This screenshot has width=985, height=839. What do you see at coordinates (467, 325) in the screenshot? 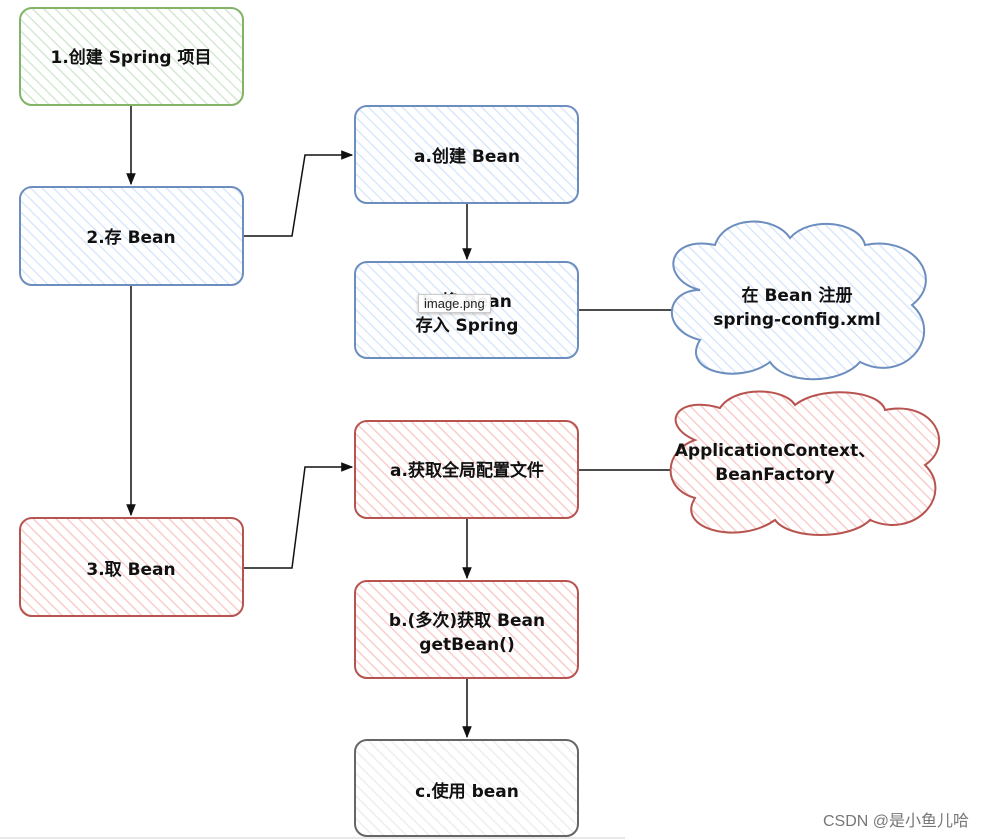
I see `node-store-b-label-2: 存入 Spring` at bounding box center [467, 325].